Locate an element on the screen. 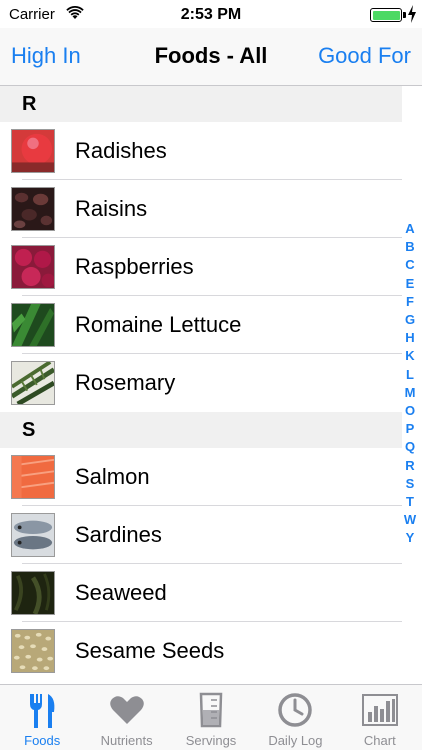 Image resolution: width=422 pixels, height=750 pixels. sesame-seeds-thumbnail is located at coordinates (33, 651).